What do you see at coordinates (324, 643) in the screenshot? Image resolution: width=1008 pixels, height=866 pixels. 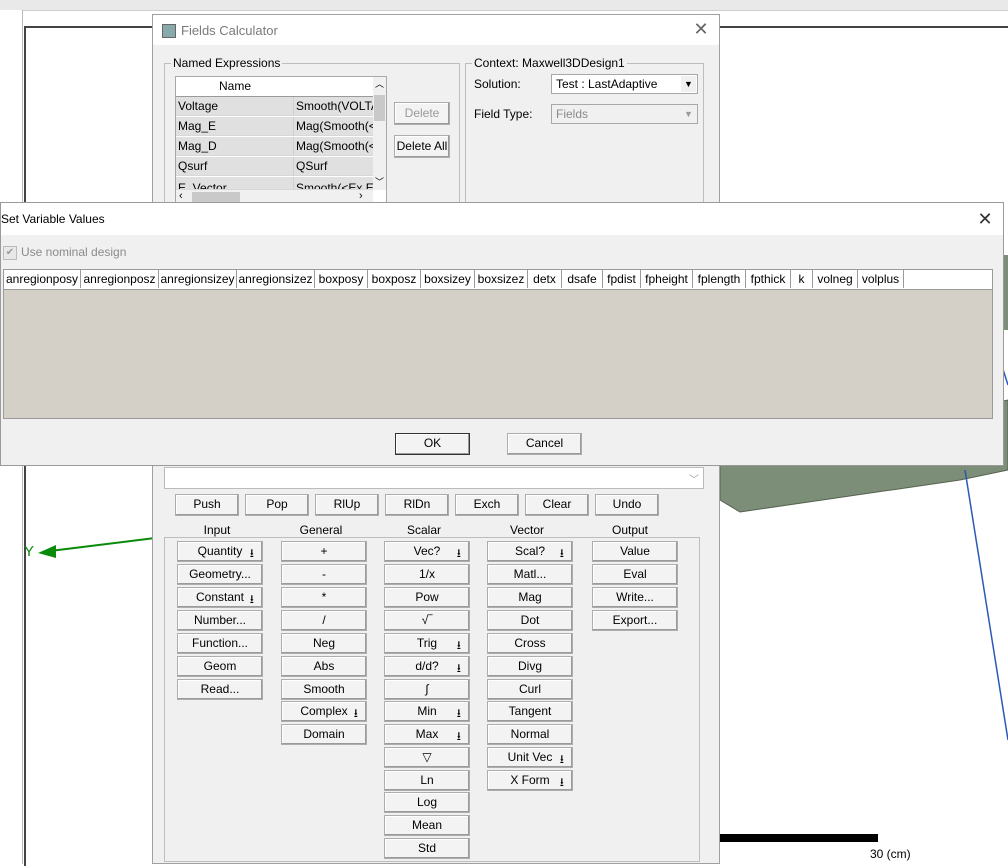 I see `neg-button: Neg` at bounding box center [324, 643].